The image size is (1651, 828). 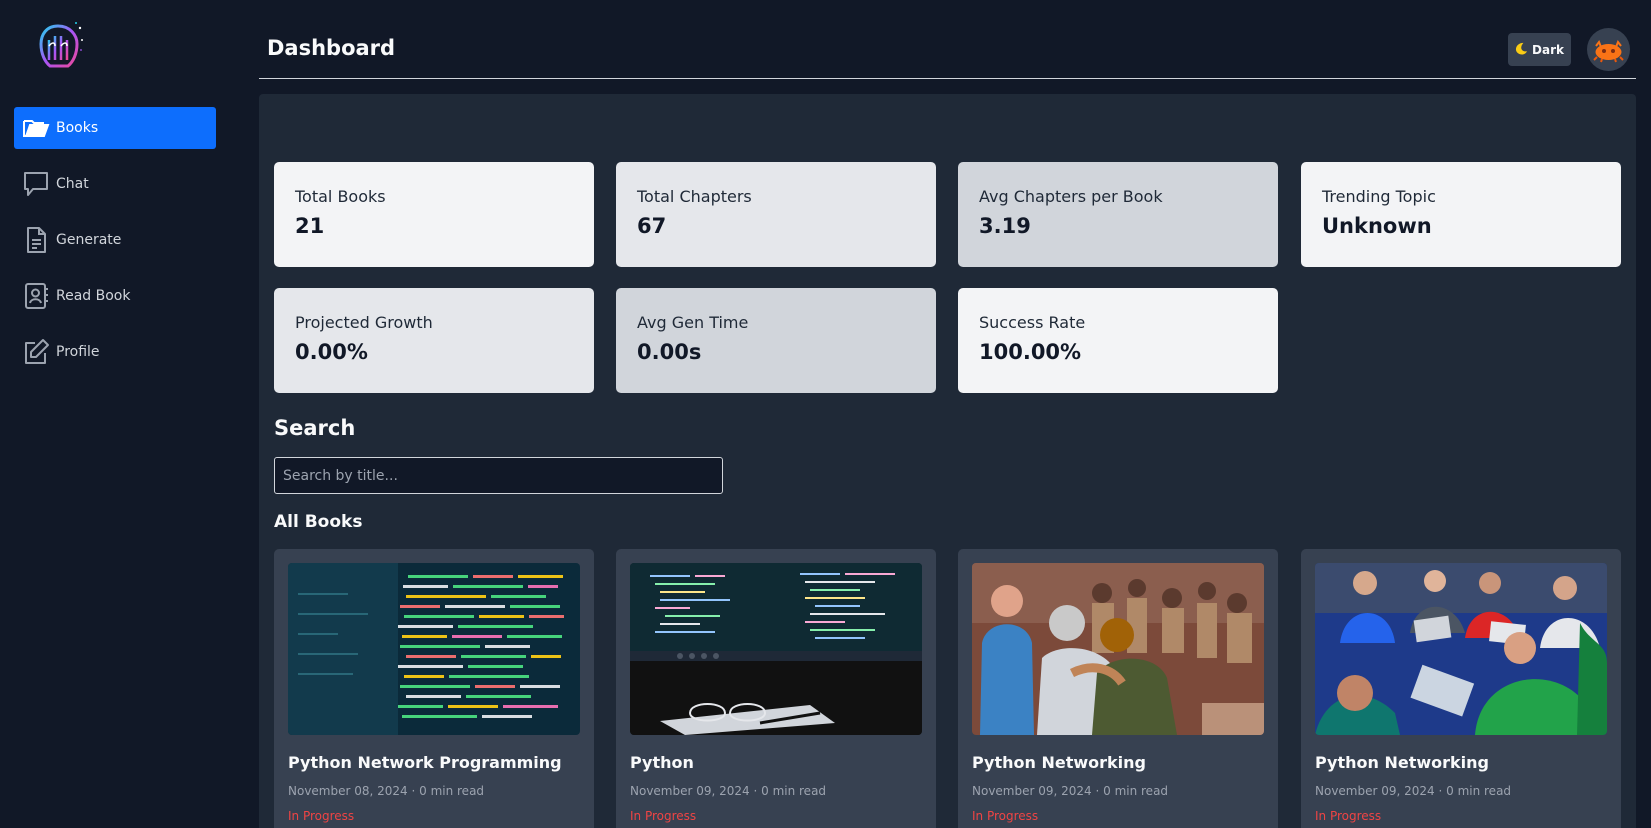 What do you see at coordinates (1030, 352) in the screenshot?
I see `stat-value: 100.00%` at bounding box center [1030, 352].